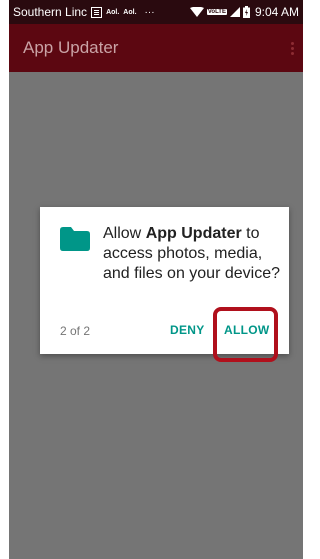 This screenshot has width=320, height=559. I want to click on more-notifications-icon: ···, so click(149, 12).